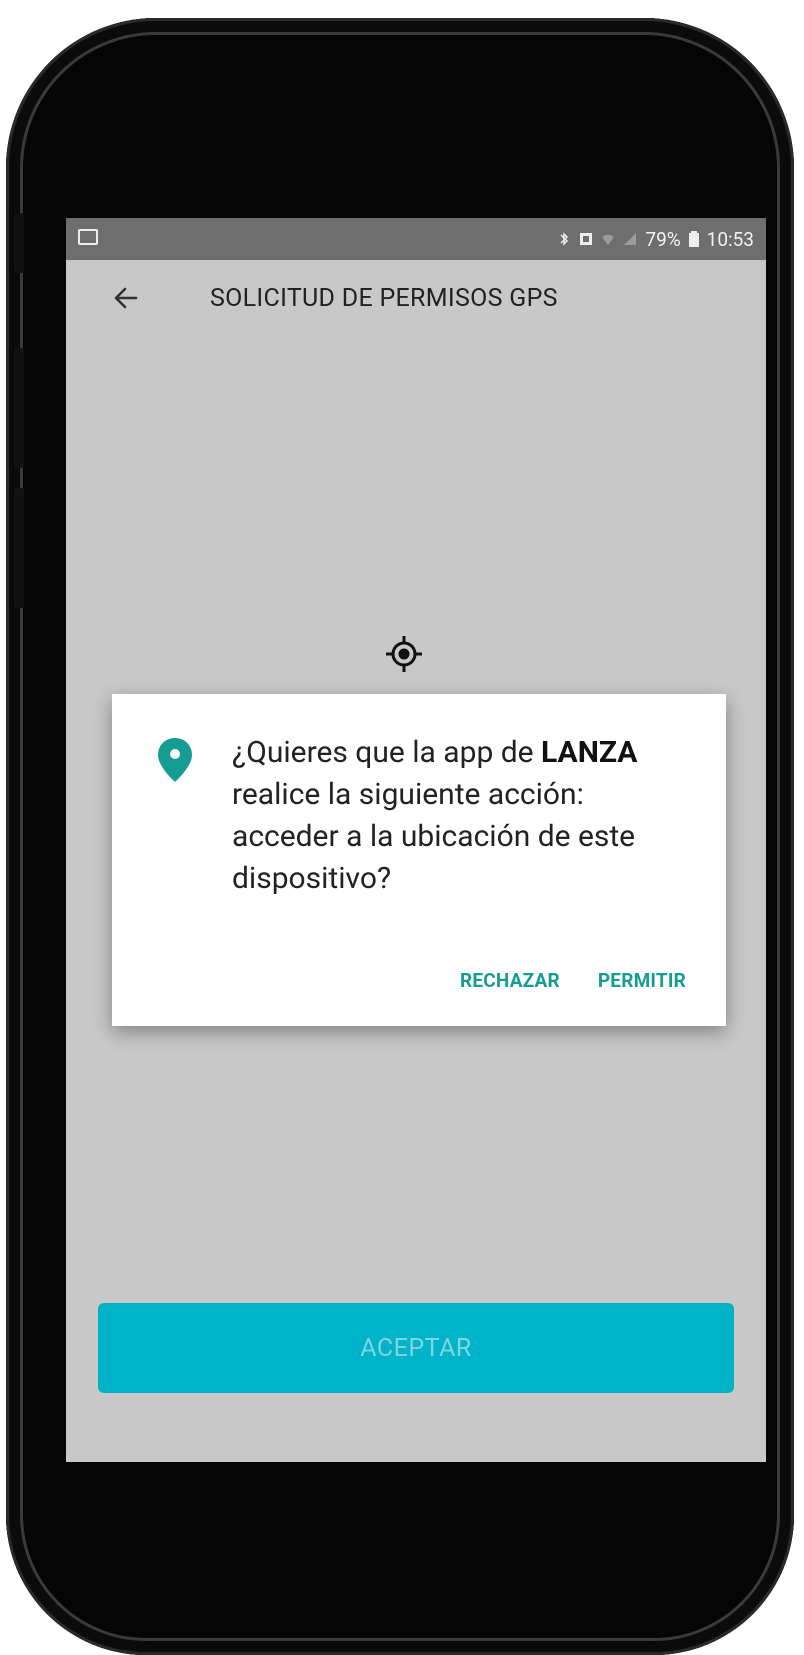  I want to click on message-prefix: ¿Quieres que la app de, so click(387, 752).